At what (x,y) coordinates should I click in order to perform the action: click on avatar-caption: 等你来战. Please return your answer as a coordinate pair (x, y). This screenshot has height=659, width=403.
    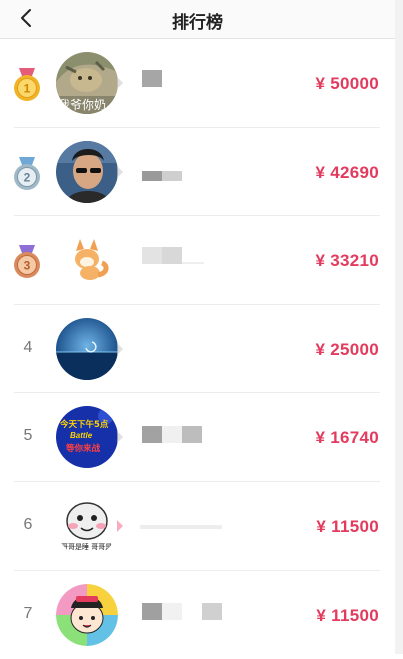
    Looking at the image, I should click on (83, 449).